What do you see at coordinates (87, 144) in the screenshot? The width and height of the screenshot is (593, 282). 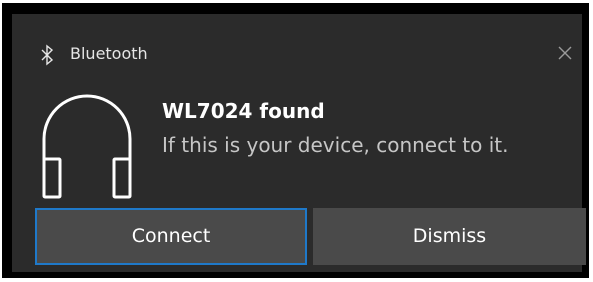 I see `headphones-icon` at bounding box center [87, 144].